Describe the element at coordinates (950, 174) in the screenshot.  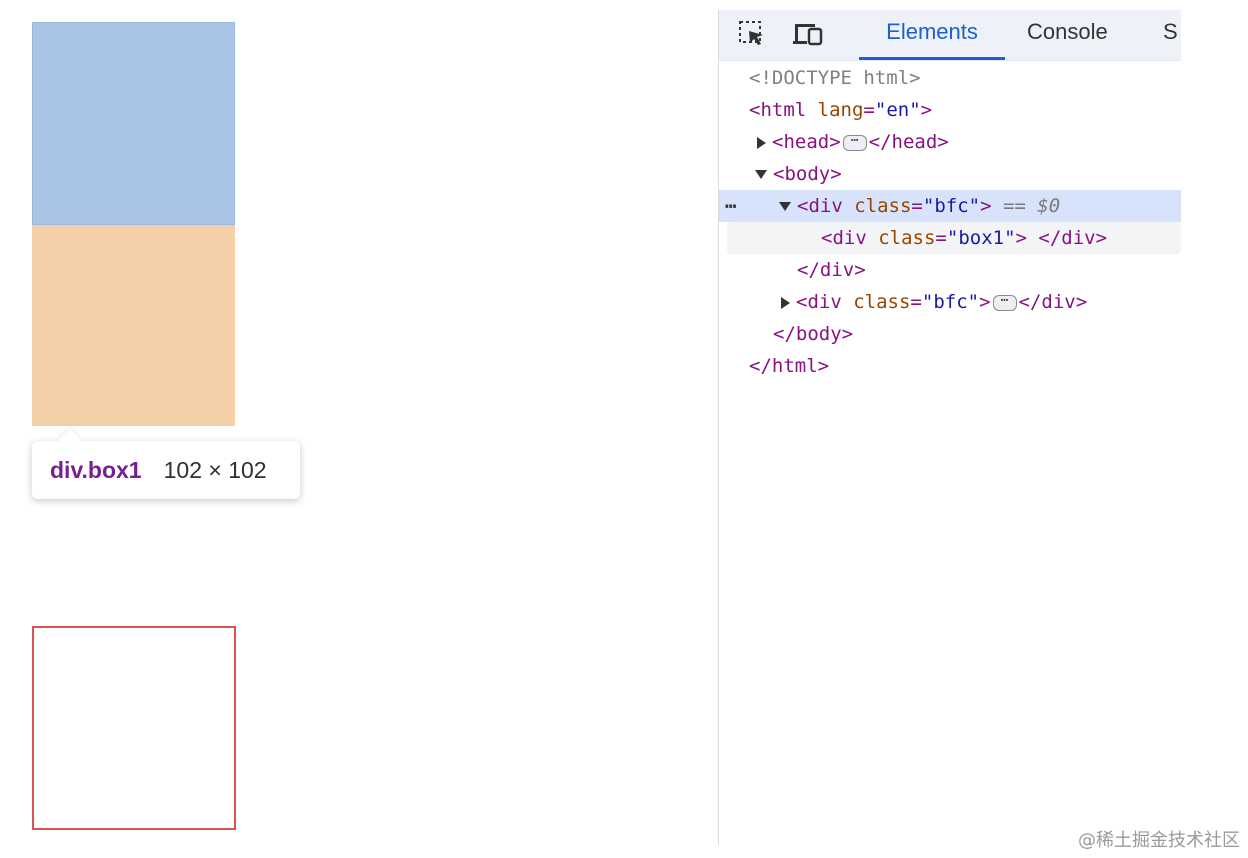
I see `dom-node-body: <body>` at that location.